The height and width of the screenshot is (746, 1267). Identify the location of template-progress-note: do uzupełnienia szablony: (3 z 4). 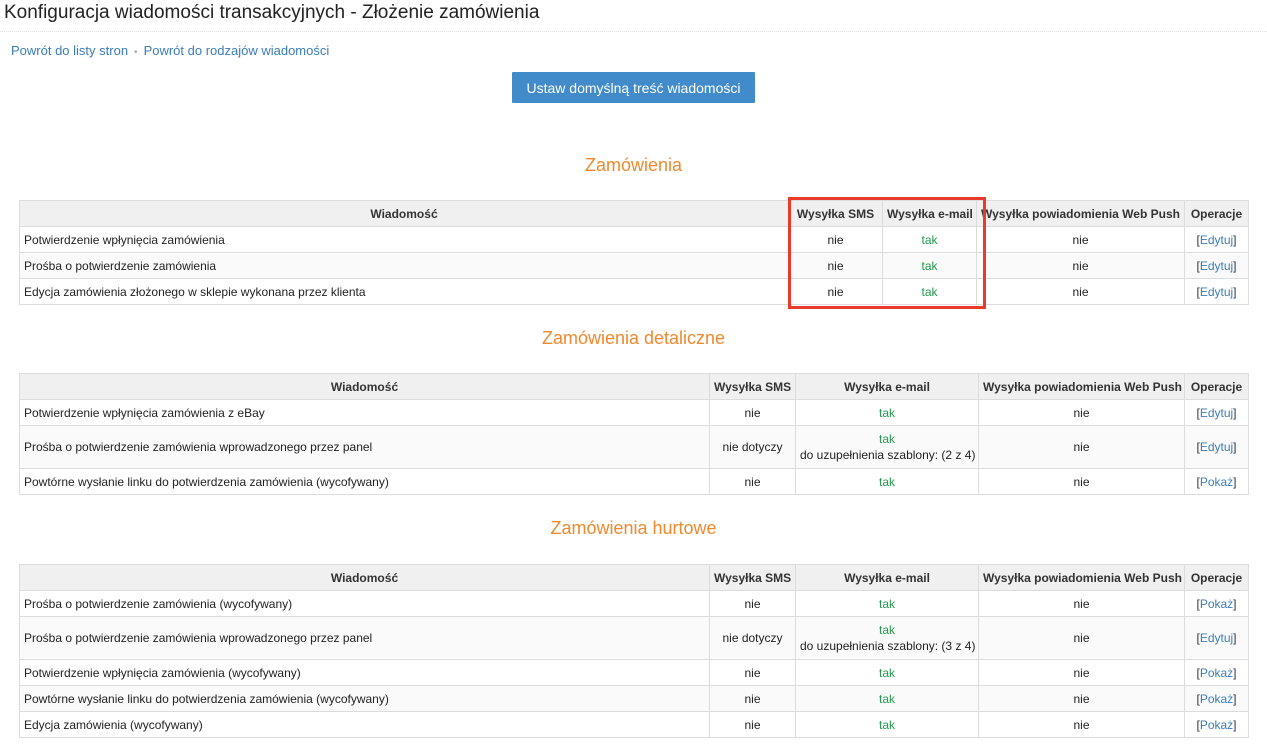
(888, 646).